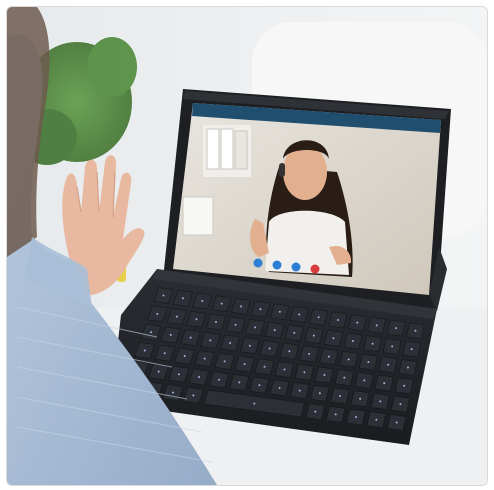  Describe the element at coordinates (198, 216) in the screenshot. I see `box` at that location.